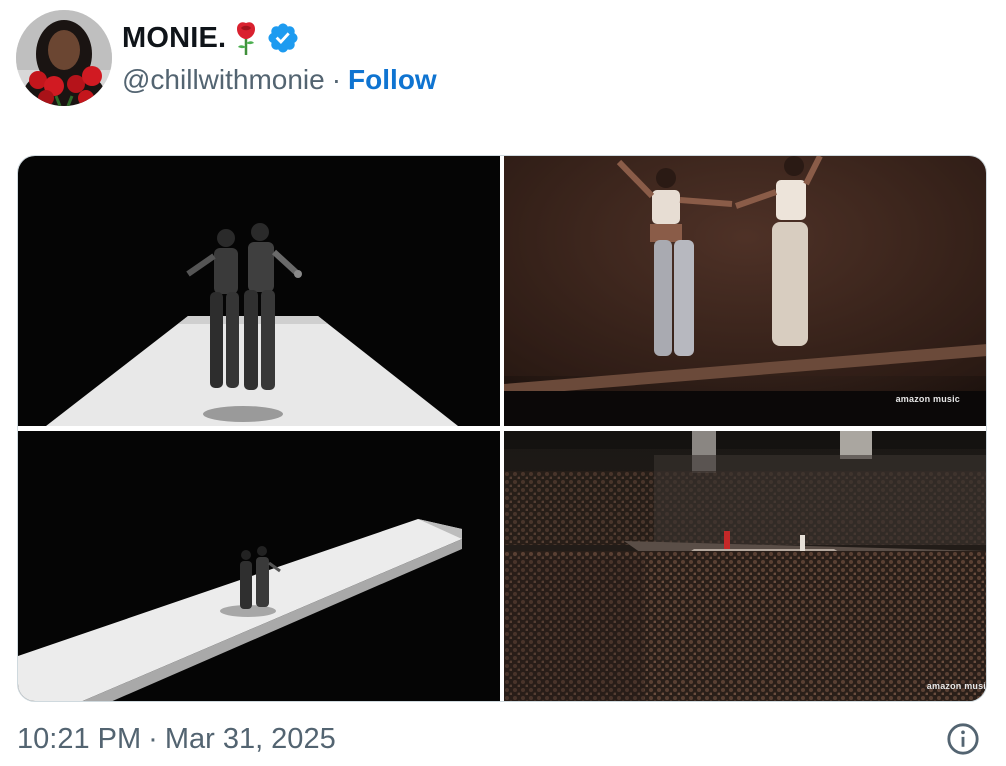  Describe the element at coordinates (956, 686) in the screenshot. I see `media-4-watermark: amazon musi` at that location.